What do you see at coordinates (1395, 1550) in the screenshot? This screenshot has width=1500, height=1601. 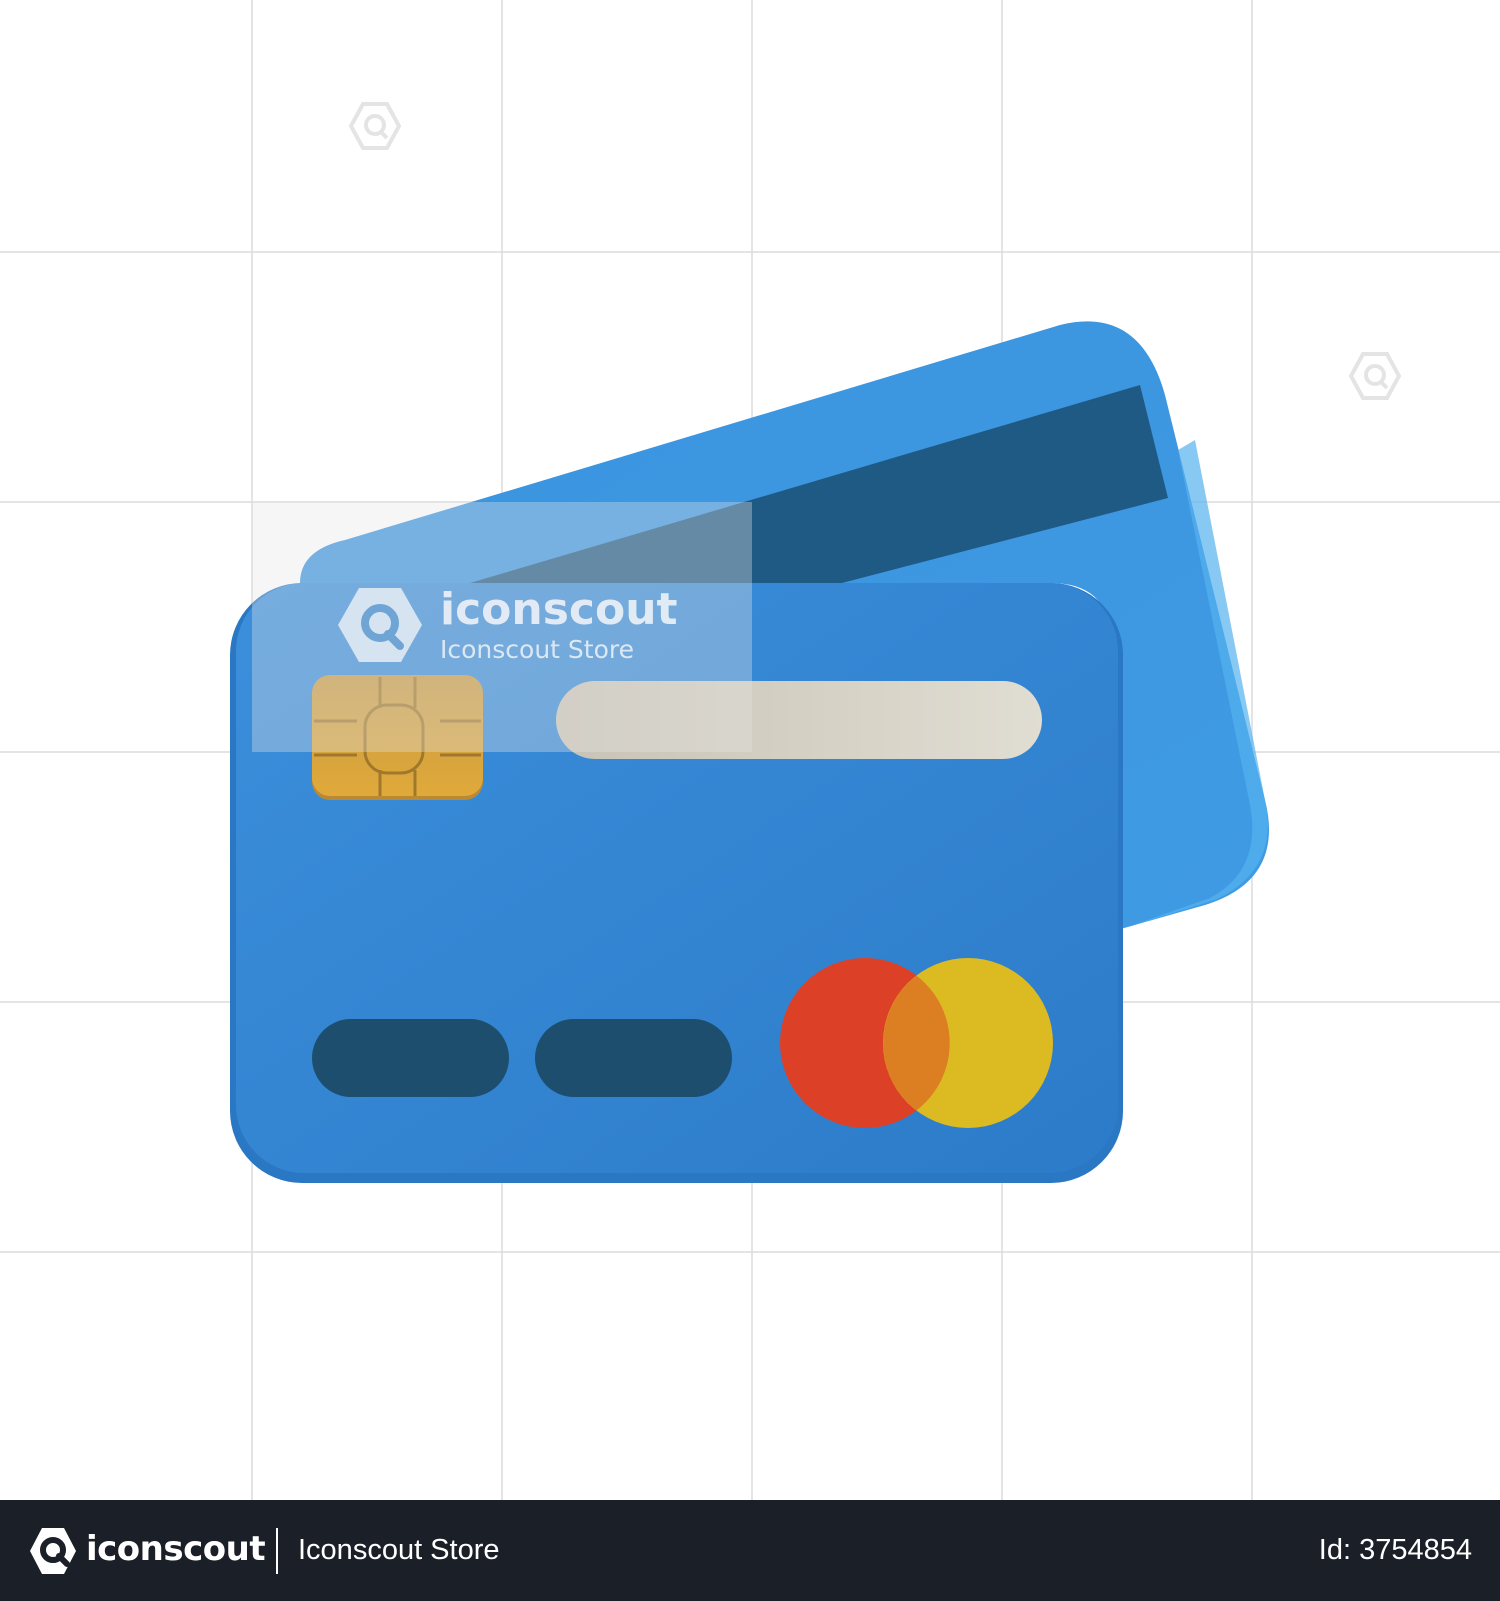 I see `asset-id: Id: 3754854` at bounding box center [1395, 1550].